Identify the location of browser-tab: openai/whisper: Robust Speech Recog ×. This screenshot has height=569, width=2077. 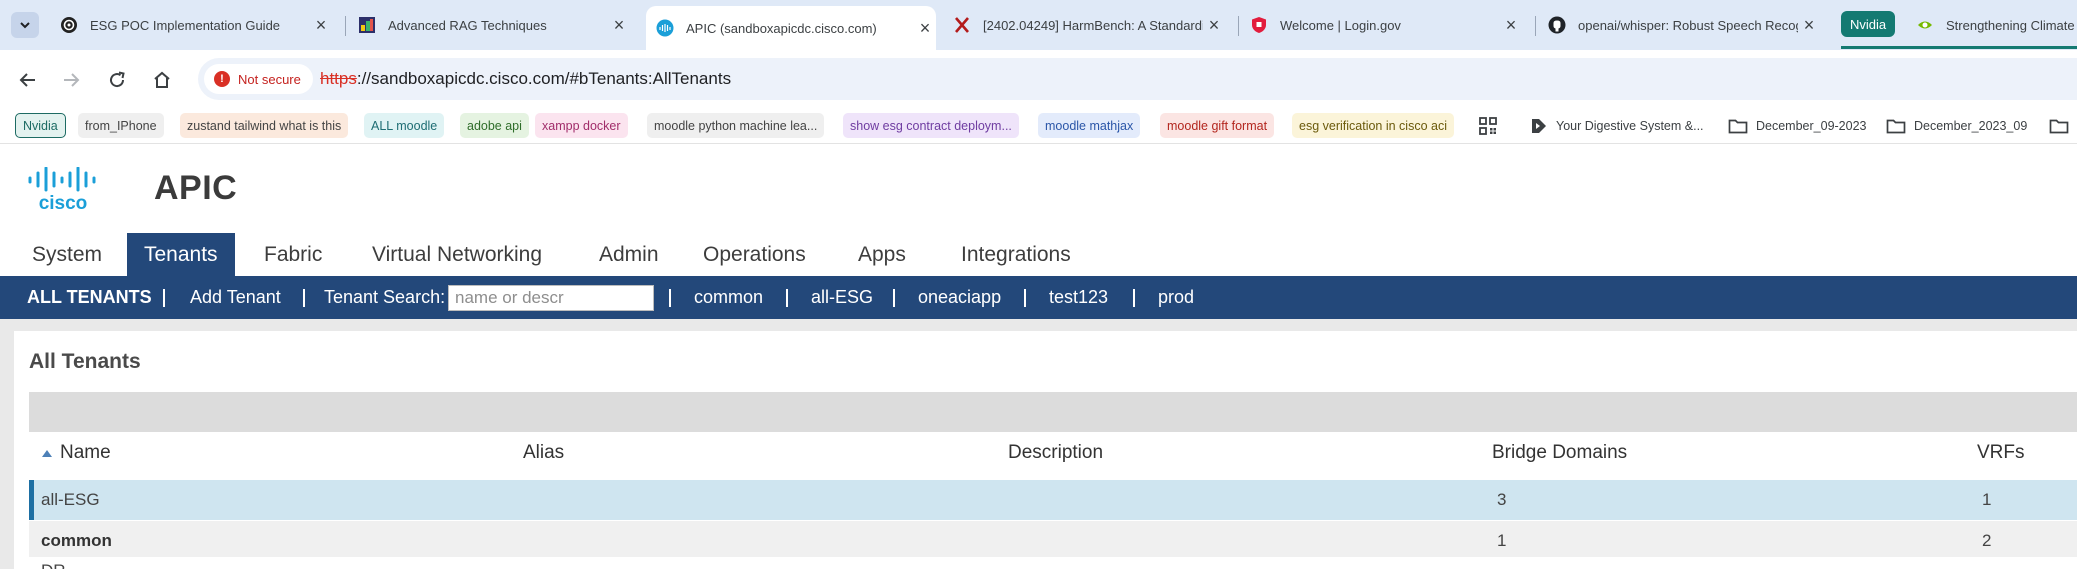
(1684, 25).